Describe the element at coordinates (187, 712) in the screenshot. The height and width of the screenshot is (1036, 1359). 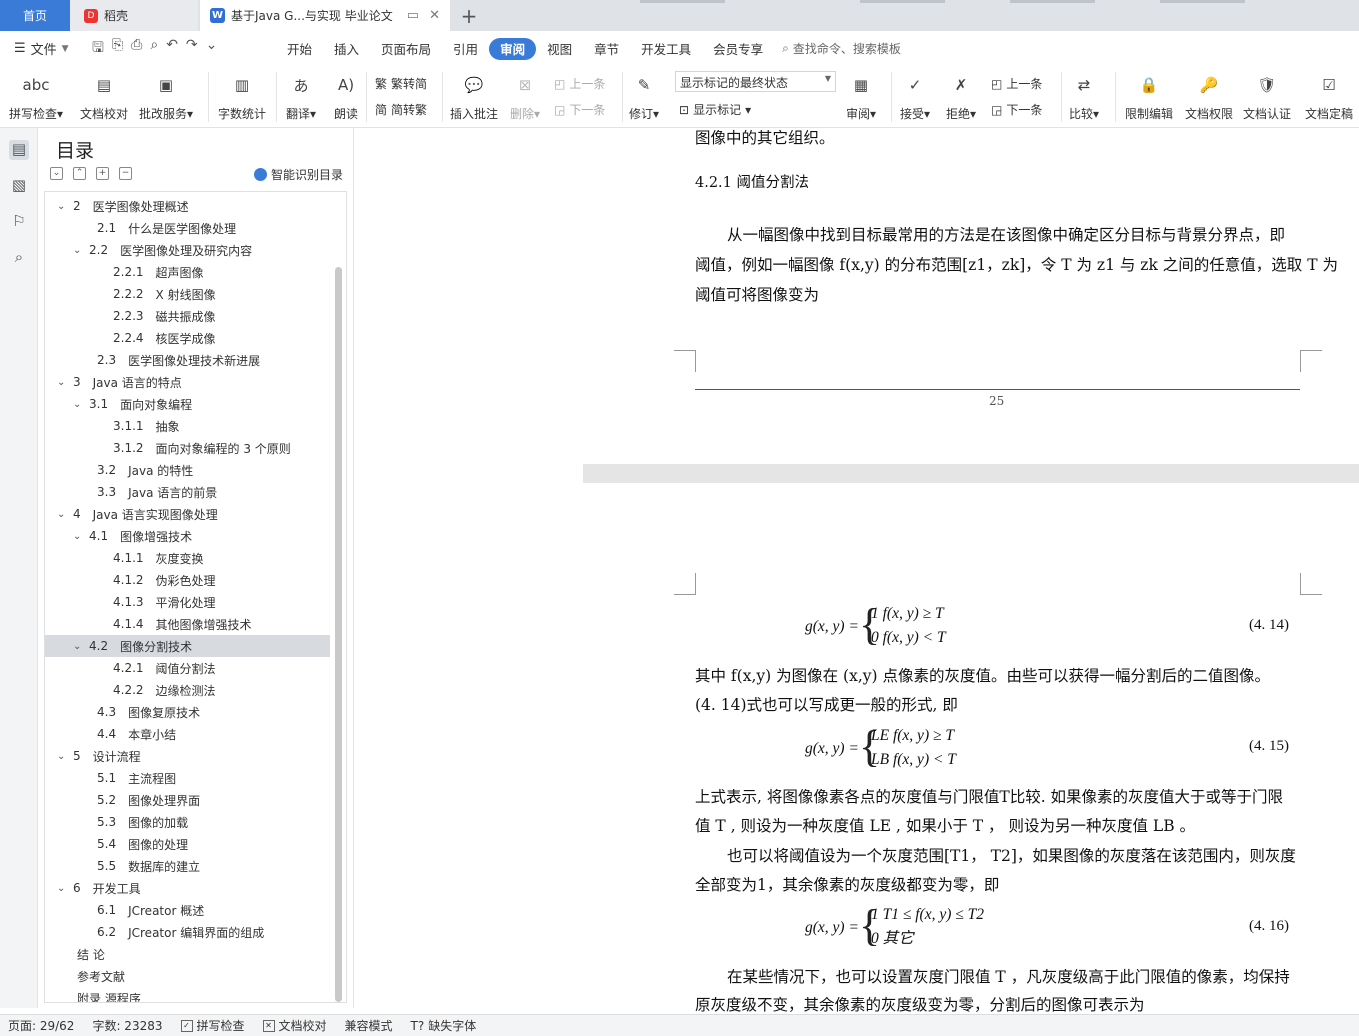
I see `toc-item: 4.3 图像复原技术` at that location.